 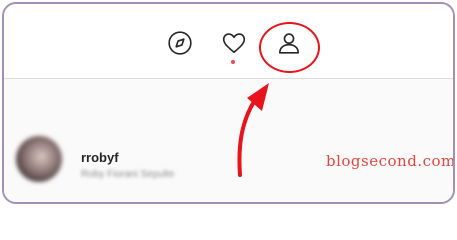 What do you see at coordinates (180, 43) in the screenshot?
I see `compass-icon` at bounding box center [180, 43].